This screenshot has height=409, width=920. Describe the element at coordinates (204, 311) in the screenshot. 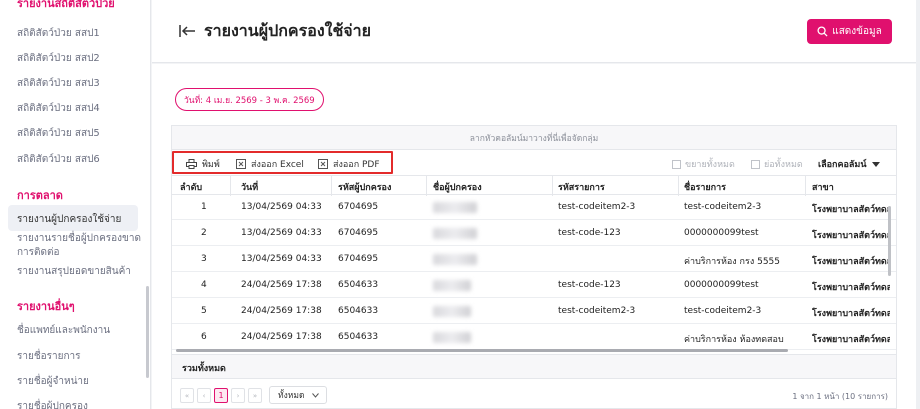

I see `cell-no: 5` at that location.